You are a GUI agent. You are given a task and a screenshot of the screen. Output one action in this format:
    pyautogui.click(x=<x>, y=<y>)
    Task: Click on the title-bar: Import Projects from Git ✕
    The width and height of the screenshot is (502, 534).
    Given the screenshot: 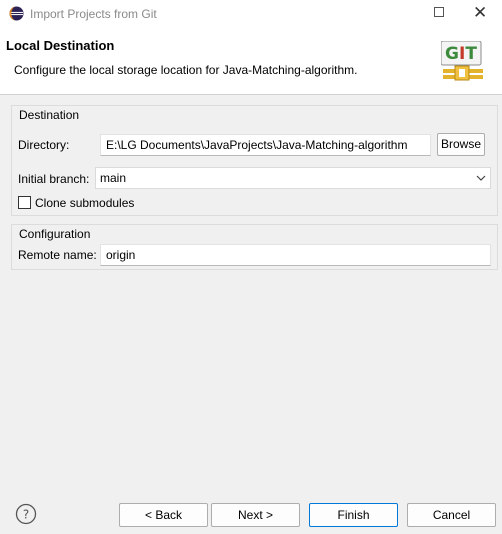 What is the action you would take?
    pyautogui.click(x=251, y=14)
    